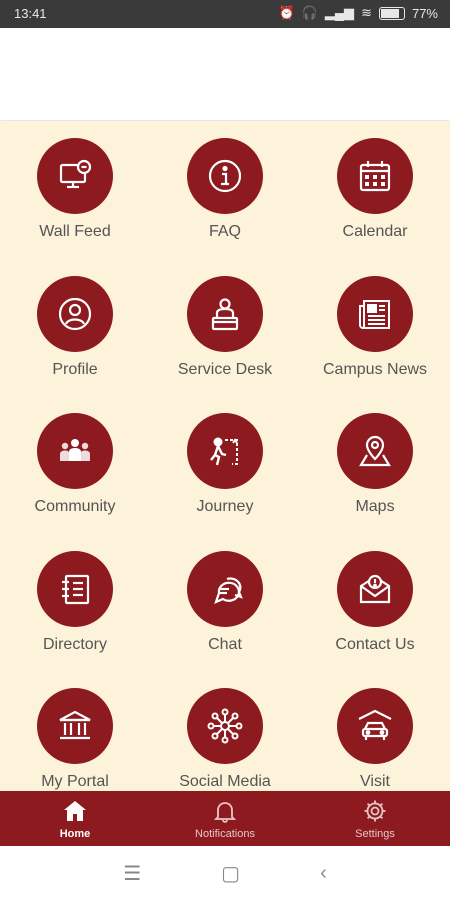 The height and width of the screenshot is (900, 450). I want to click on tile-label: Wall Feed, so click(75, 231).